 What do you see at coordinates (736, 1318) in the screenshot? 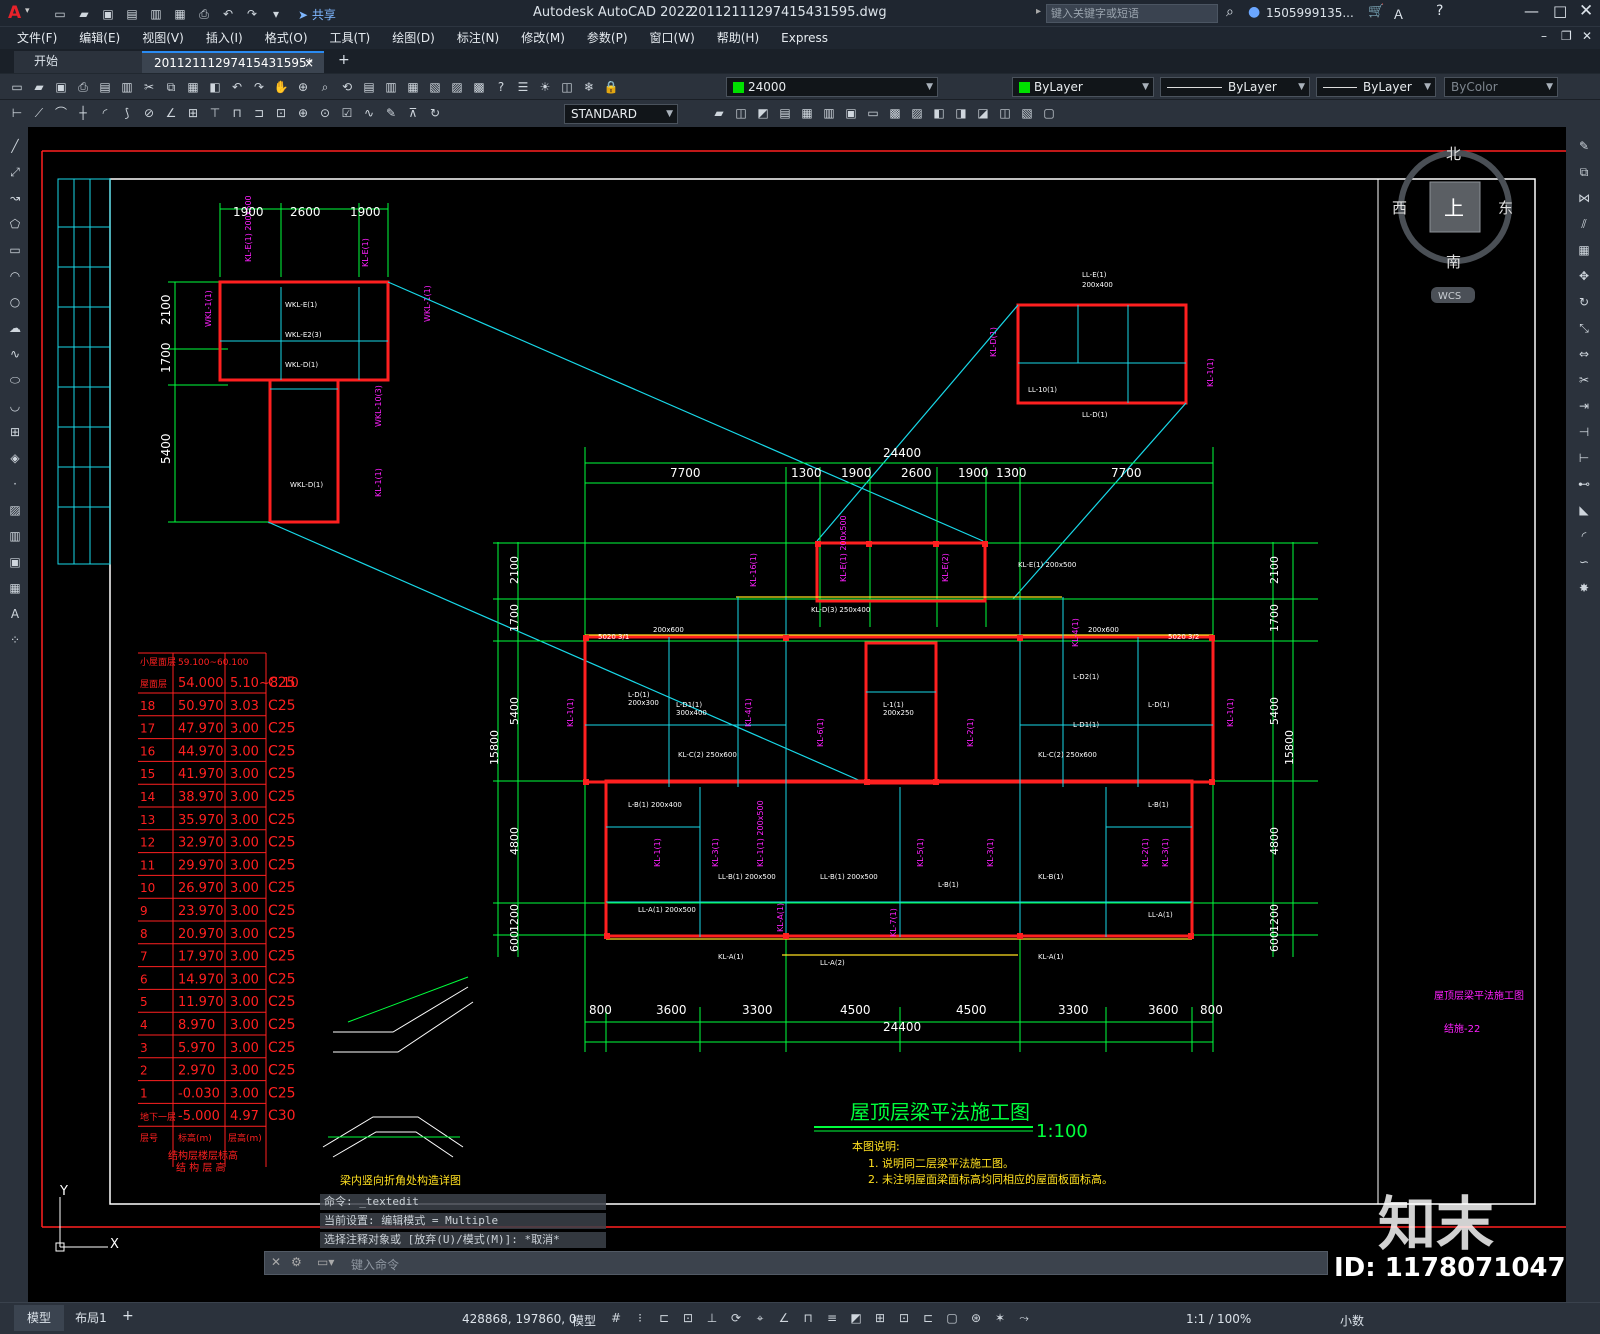
I see `polar-icon: ⟳` at bounding box center [736, 1318].